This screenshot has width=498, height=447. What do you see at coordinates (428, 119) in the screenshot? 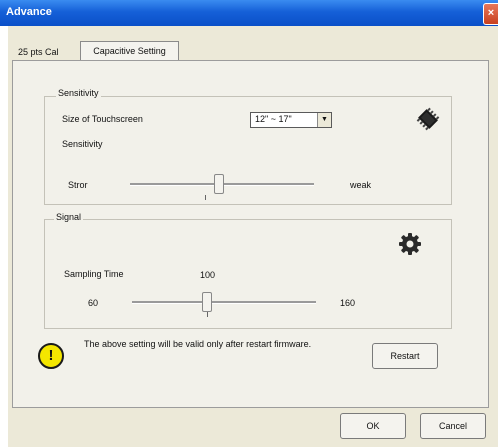
I see `chip-icon` at bounding box center [428, 119].